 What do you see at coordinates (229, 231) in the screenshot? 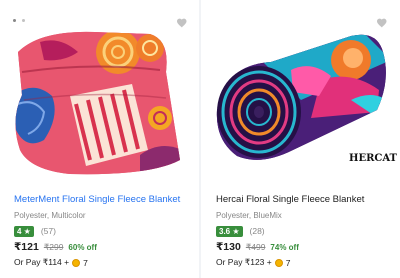
I see `rating-badge: 3.6 ★` at bounding box center [229, 231].